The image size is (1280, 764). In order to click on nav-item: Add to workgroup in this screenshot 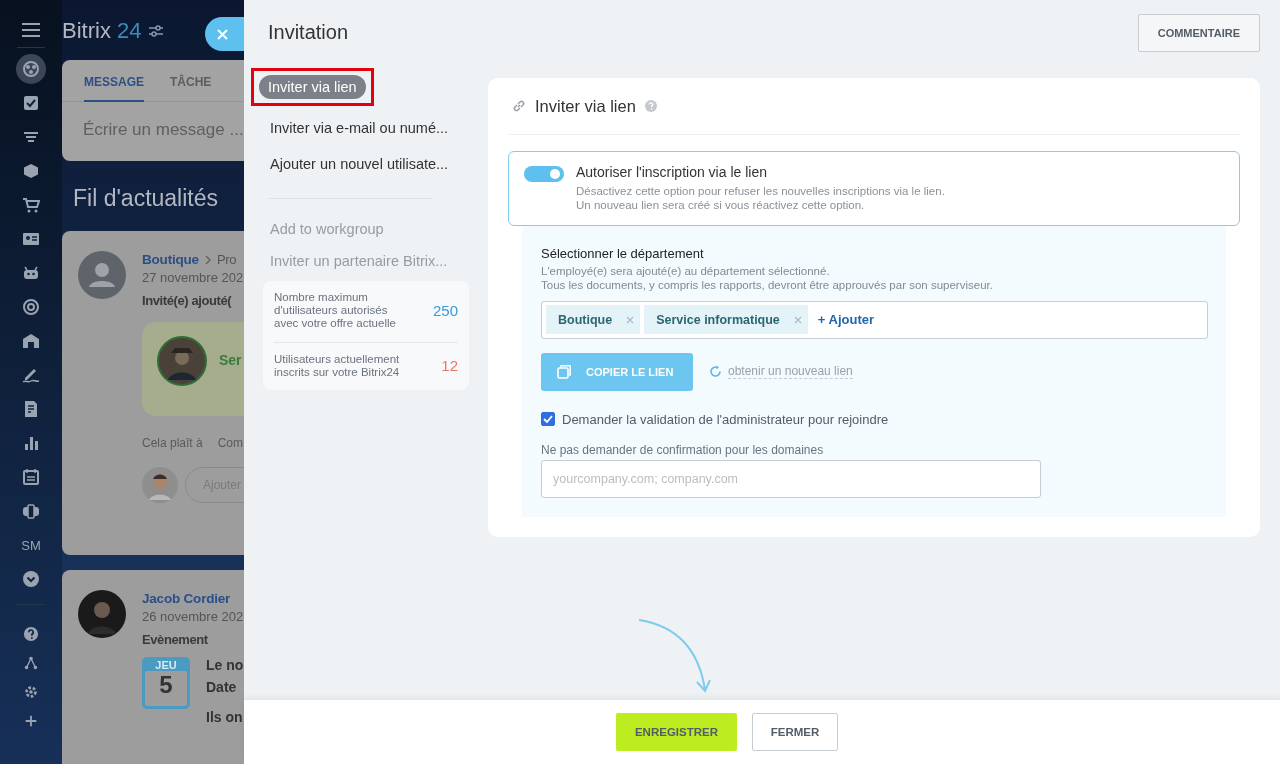, I will do `click(317, 229)`.